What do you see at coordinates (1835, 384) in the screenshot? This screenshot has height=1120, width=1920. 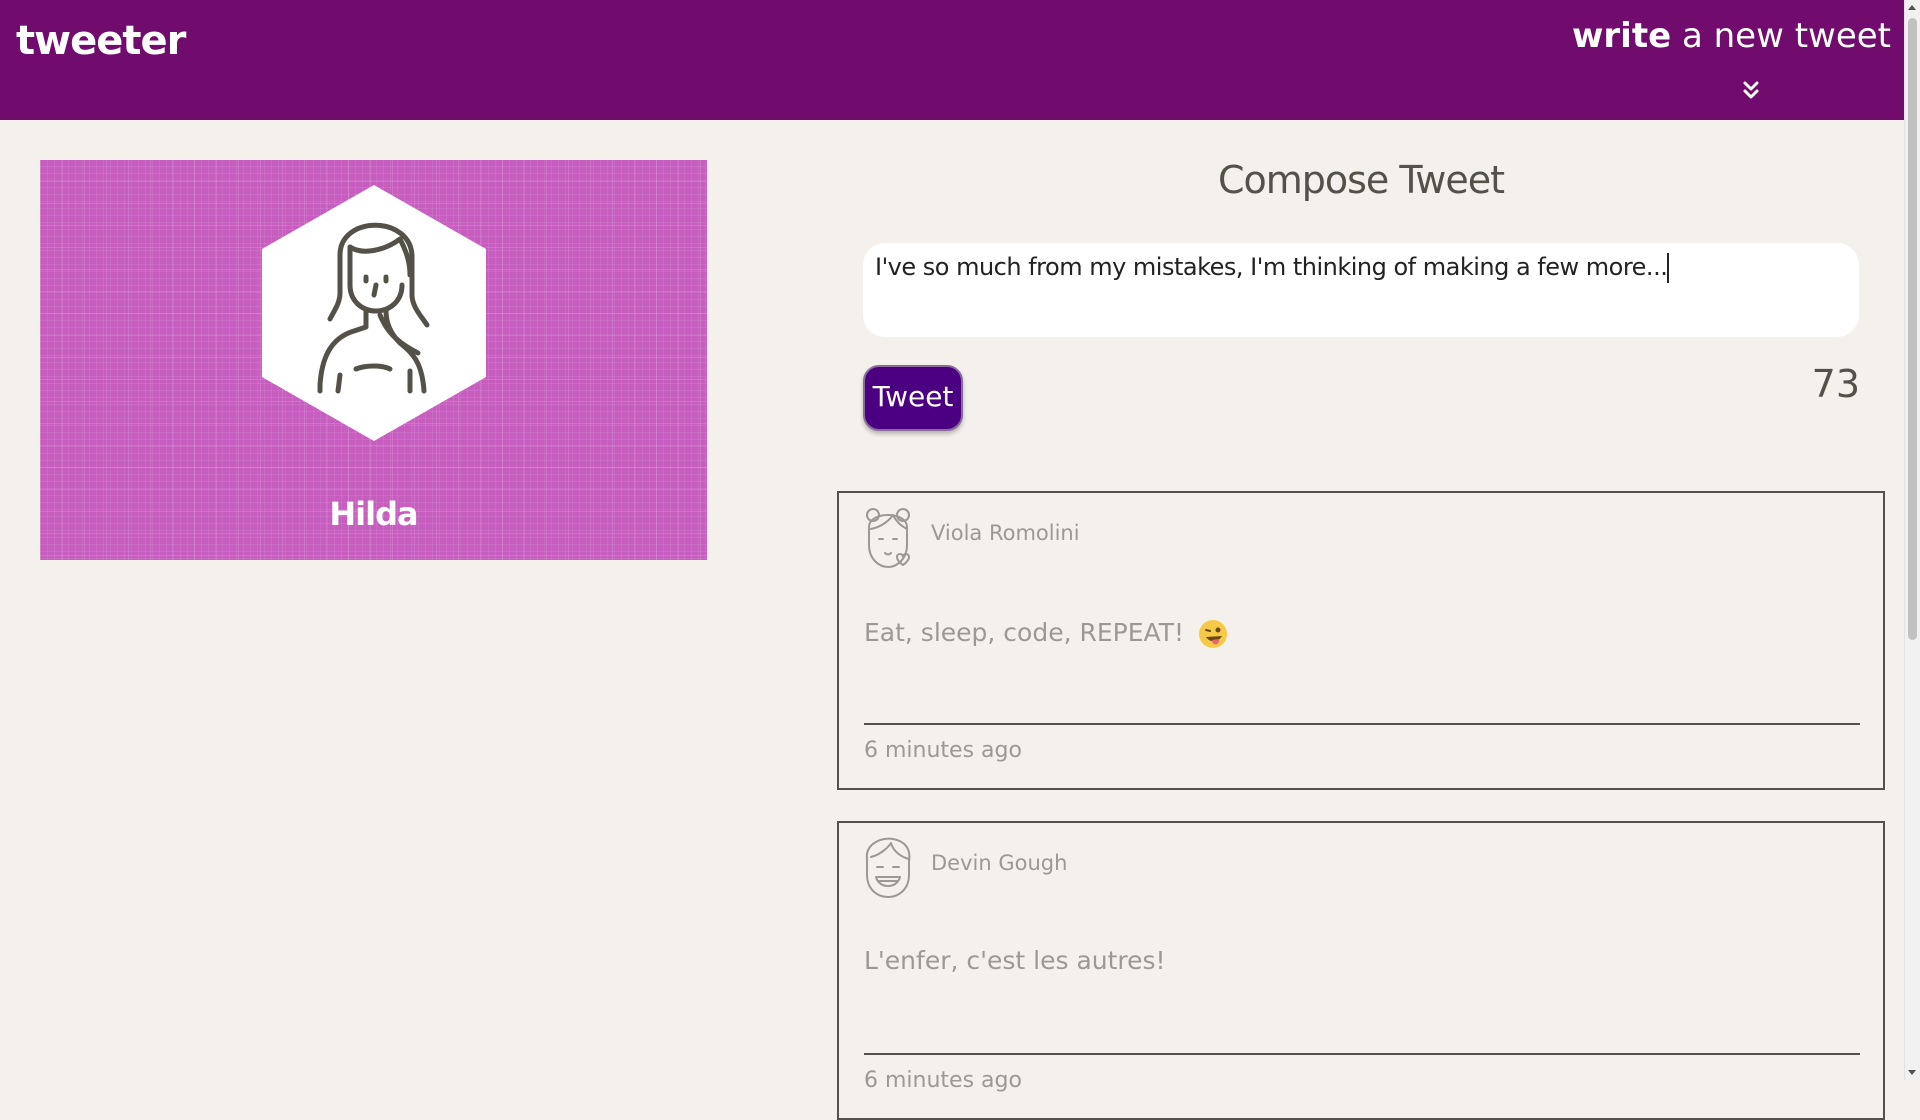 I see `character-counter: 73` at bounding box center [1835, 384].